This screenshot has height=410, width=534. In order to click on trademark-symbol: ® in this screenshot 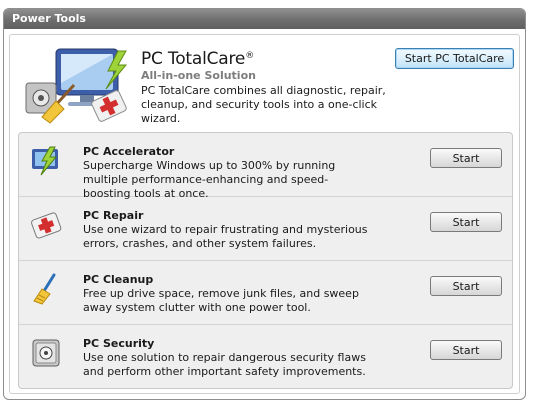, I will do `click(250, 56)`.